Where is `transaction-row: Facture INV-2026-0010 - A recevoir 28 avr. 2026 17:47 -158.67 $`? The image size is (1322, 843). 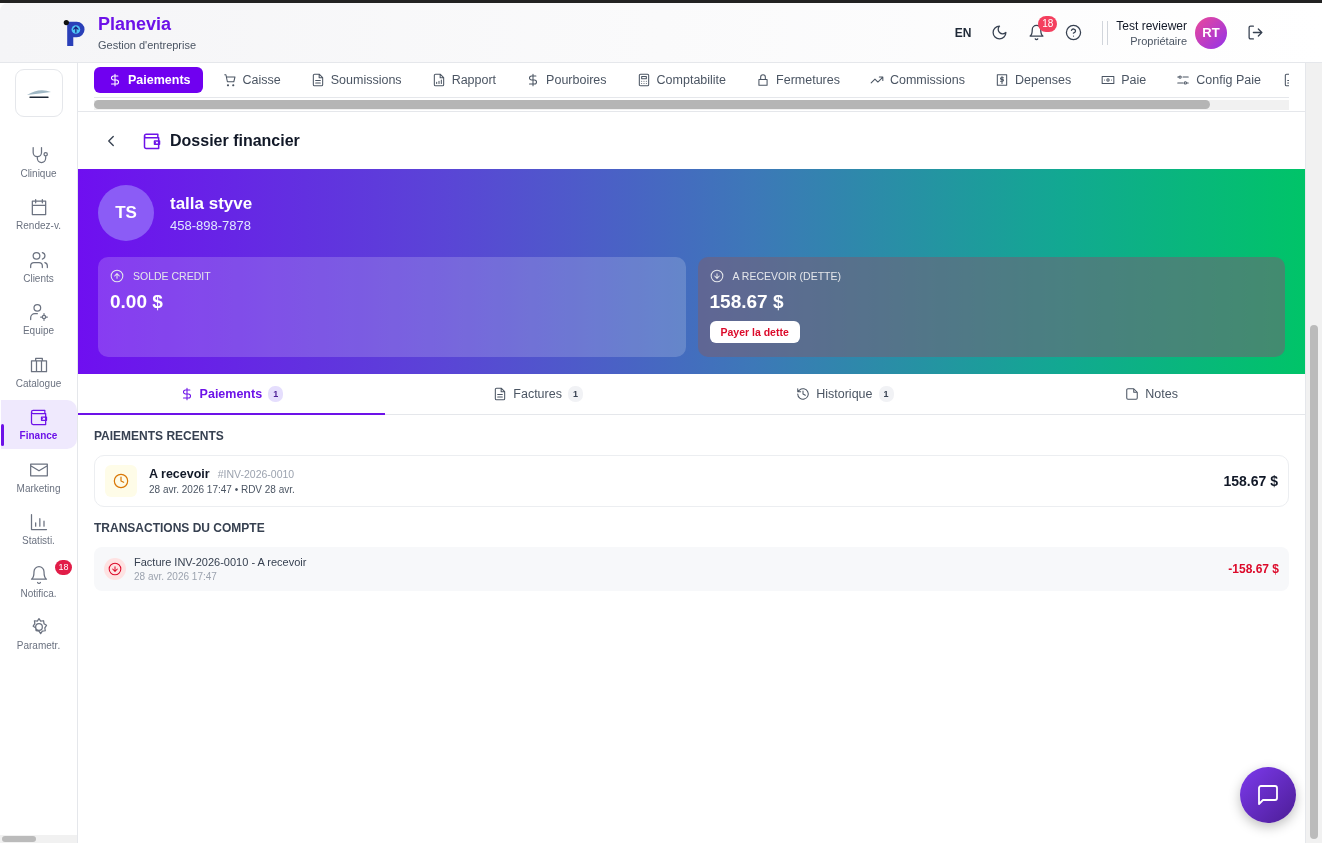
transaction-row: Facture INV-2026-0010 - A recevoir 28 avr. 2026 17:47 -158.67 $ is located at coordinates (691, 569).